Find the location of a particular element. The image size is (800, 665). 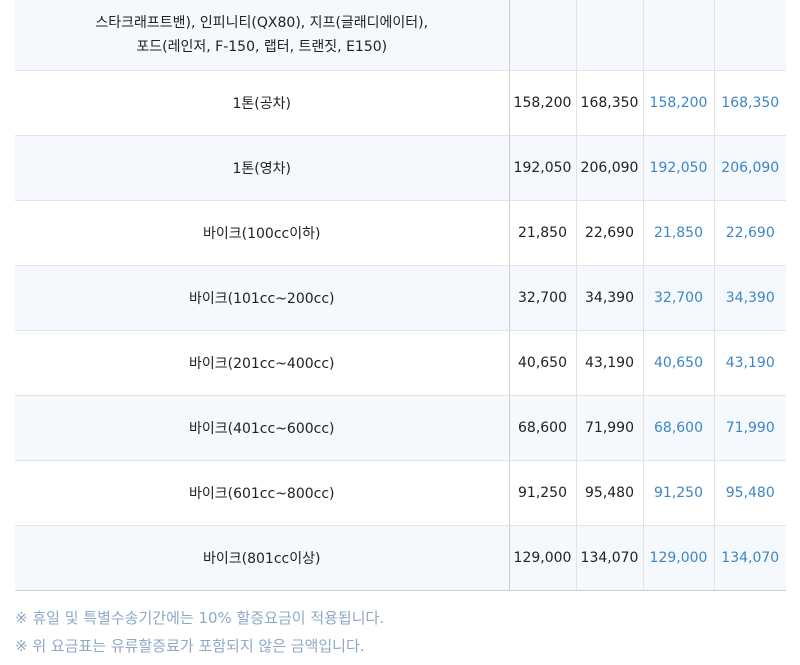

vehicle-cell: 바이크(601cc~800cc) is located at coordinates (262, 493).